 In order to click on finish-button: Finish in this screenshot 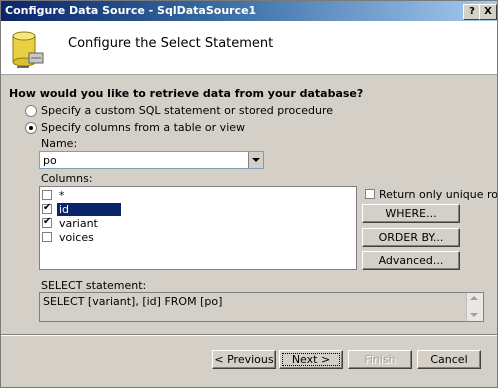, I will do `click(380, 359)`.